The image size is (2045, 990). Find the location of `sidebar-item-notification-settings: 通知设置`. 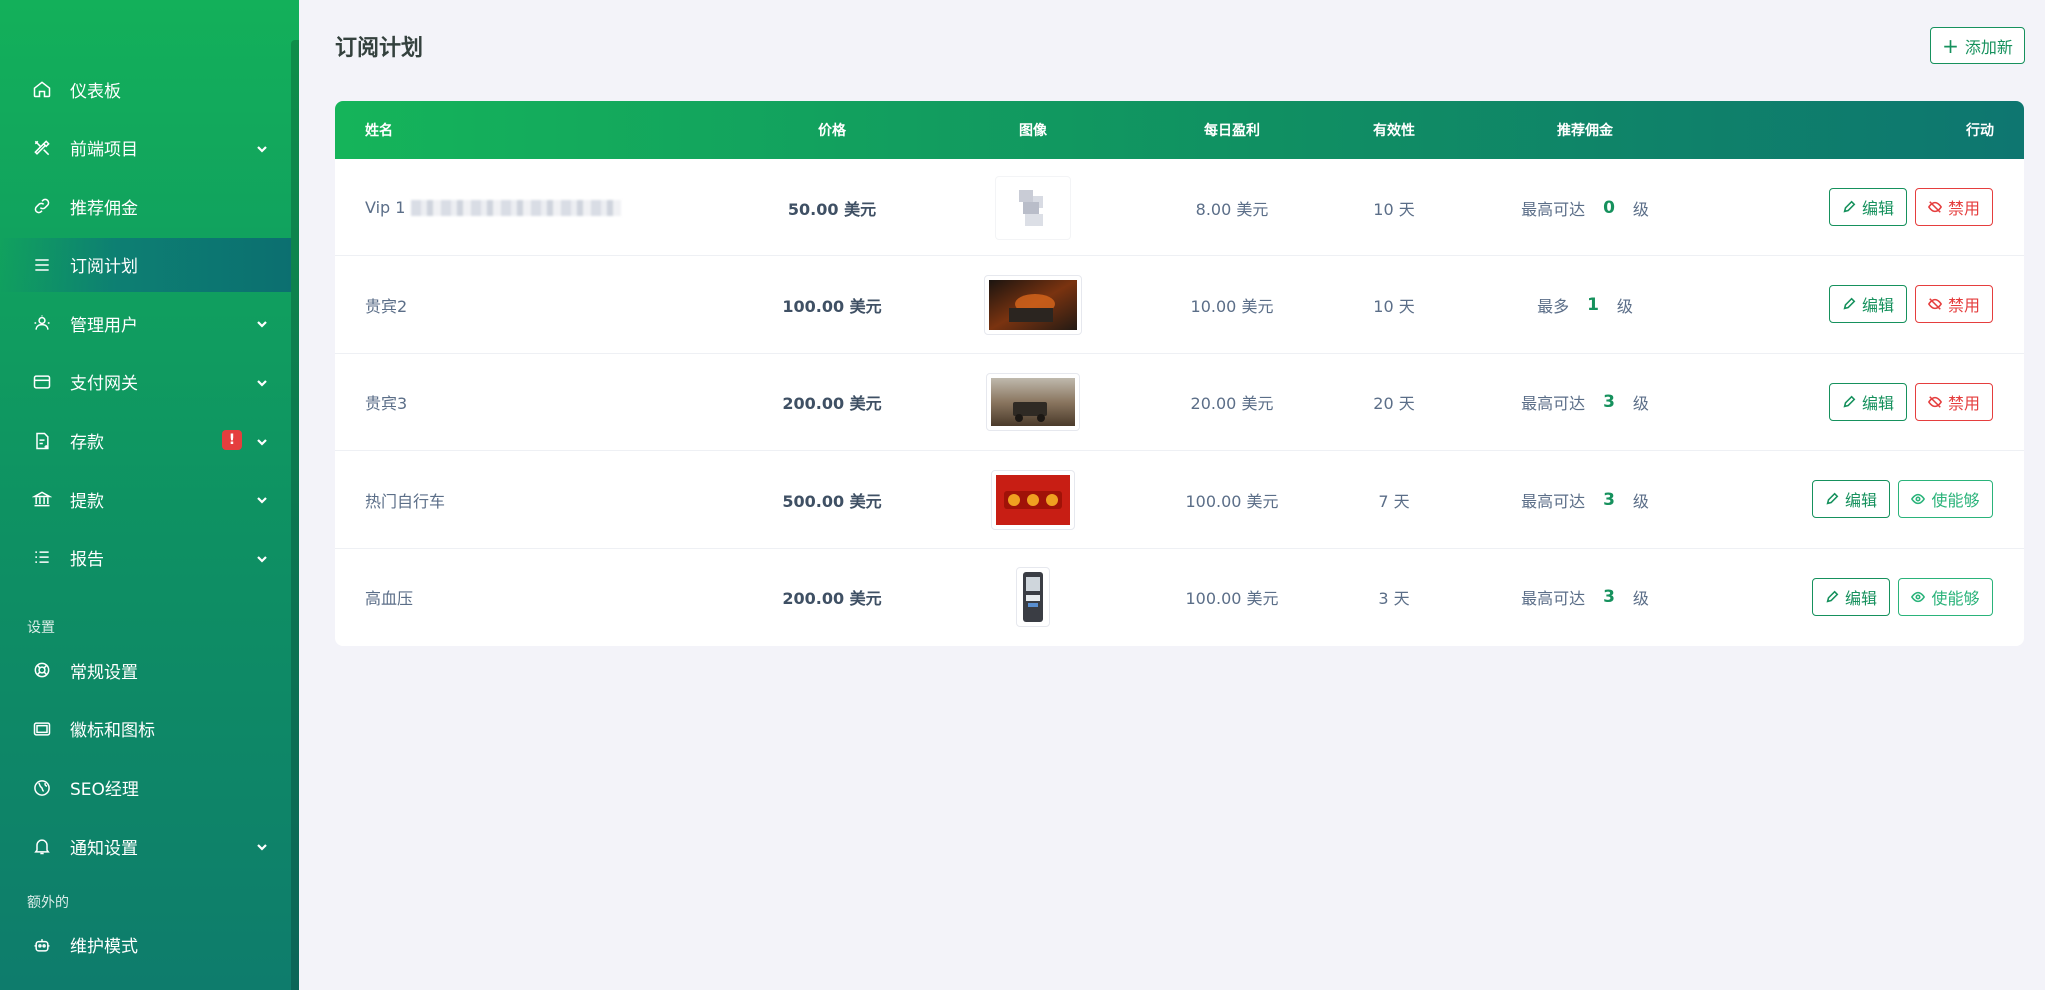

sidebar-item-notification-settings: 通知设置 is located at coordinates (145, 846).